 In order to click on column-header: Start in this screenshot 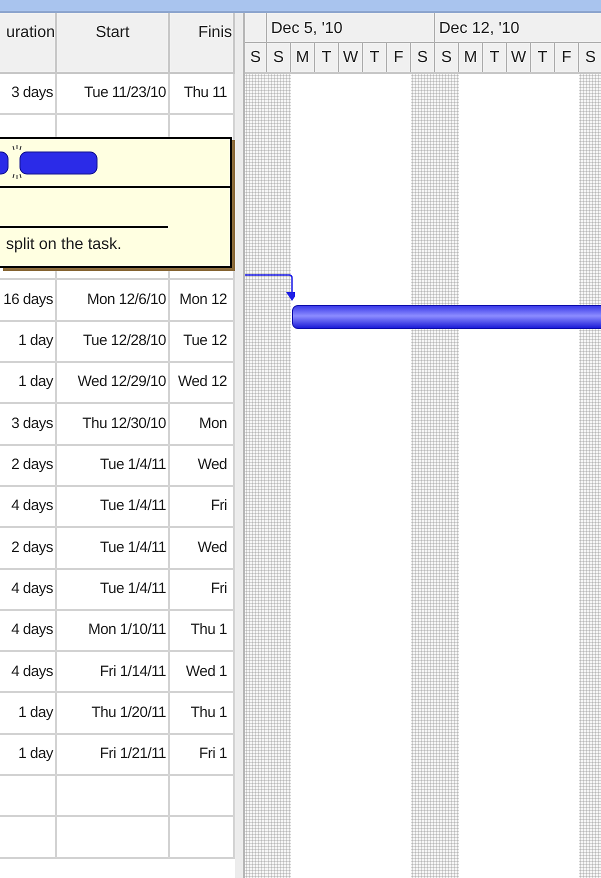, I will do `click(113, 43)`.